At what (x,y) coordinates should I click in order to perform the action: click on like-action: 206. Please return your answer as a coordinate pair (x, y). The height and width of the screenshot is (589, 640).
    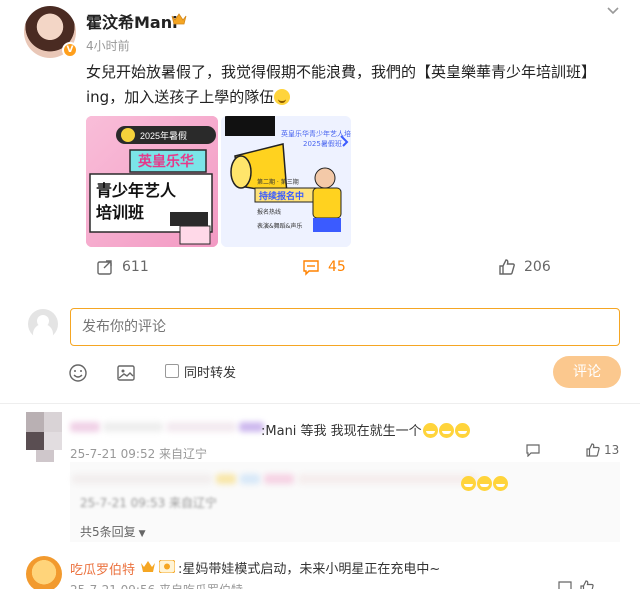
    Looking at the image, I should click on (524, 267).